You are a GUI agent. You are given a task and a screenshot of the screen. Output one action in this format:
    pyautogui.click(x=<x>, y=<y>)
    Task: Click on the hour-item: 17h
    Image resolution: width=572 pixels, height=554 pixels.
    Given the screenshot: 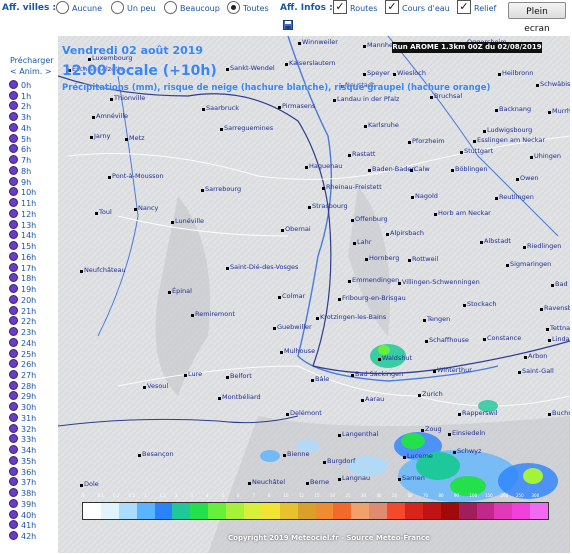 What is the action you would take?
    pyautogui.click(x=22, y=267)
    